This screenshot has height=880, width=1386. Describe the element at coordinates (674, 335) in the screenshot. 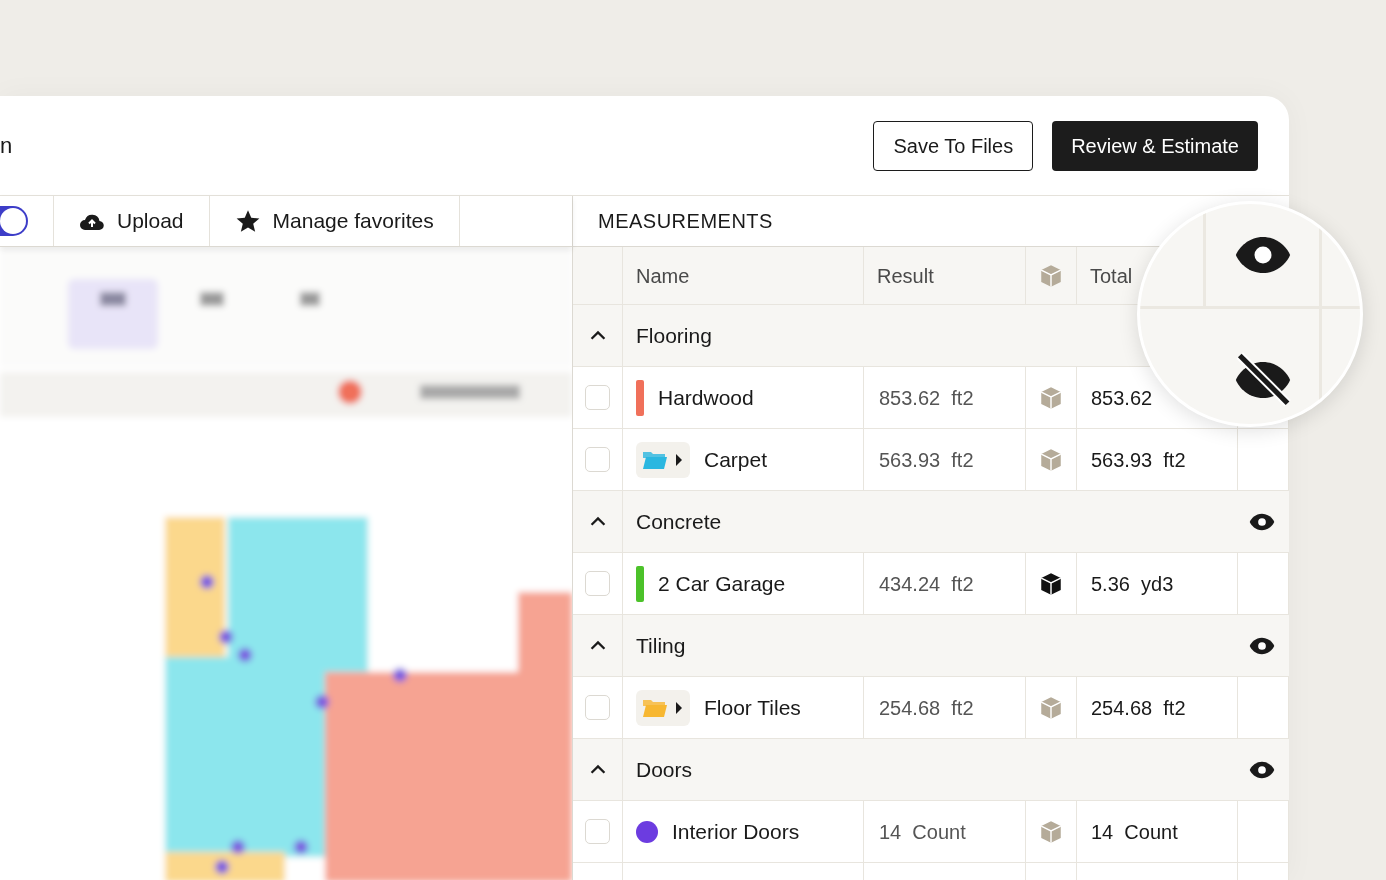

I see `group-name: Flooring` at that location.